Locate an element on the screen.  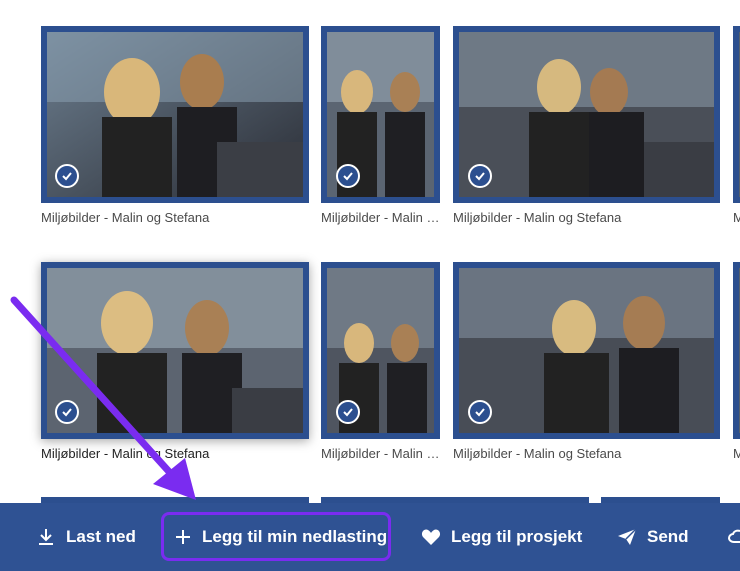
add-to-project-label: Legg til prosjekt is located at coordinates (517, 536).